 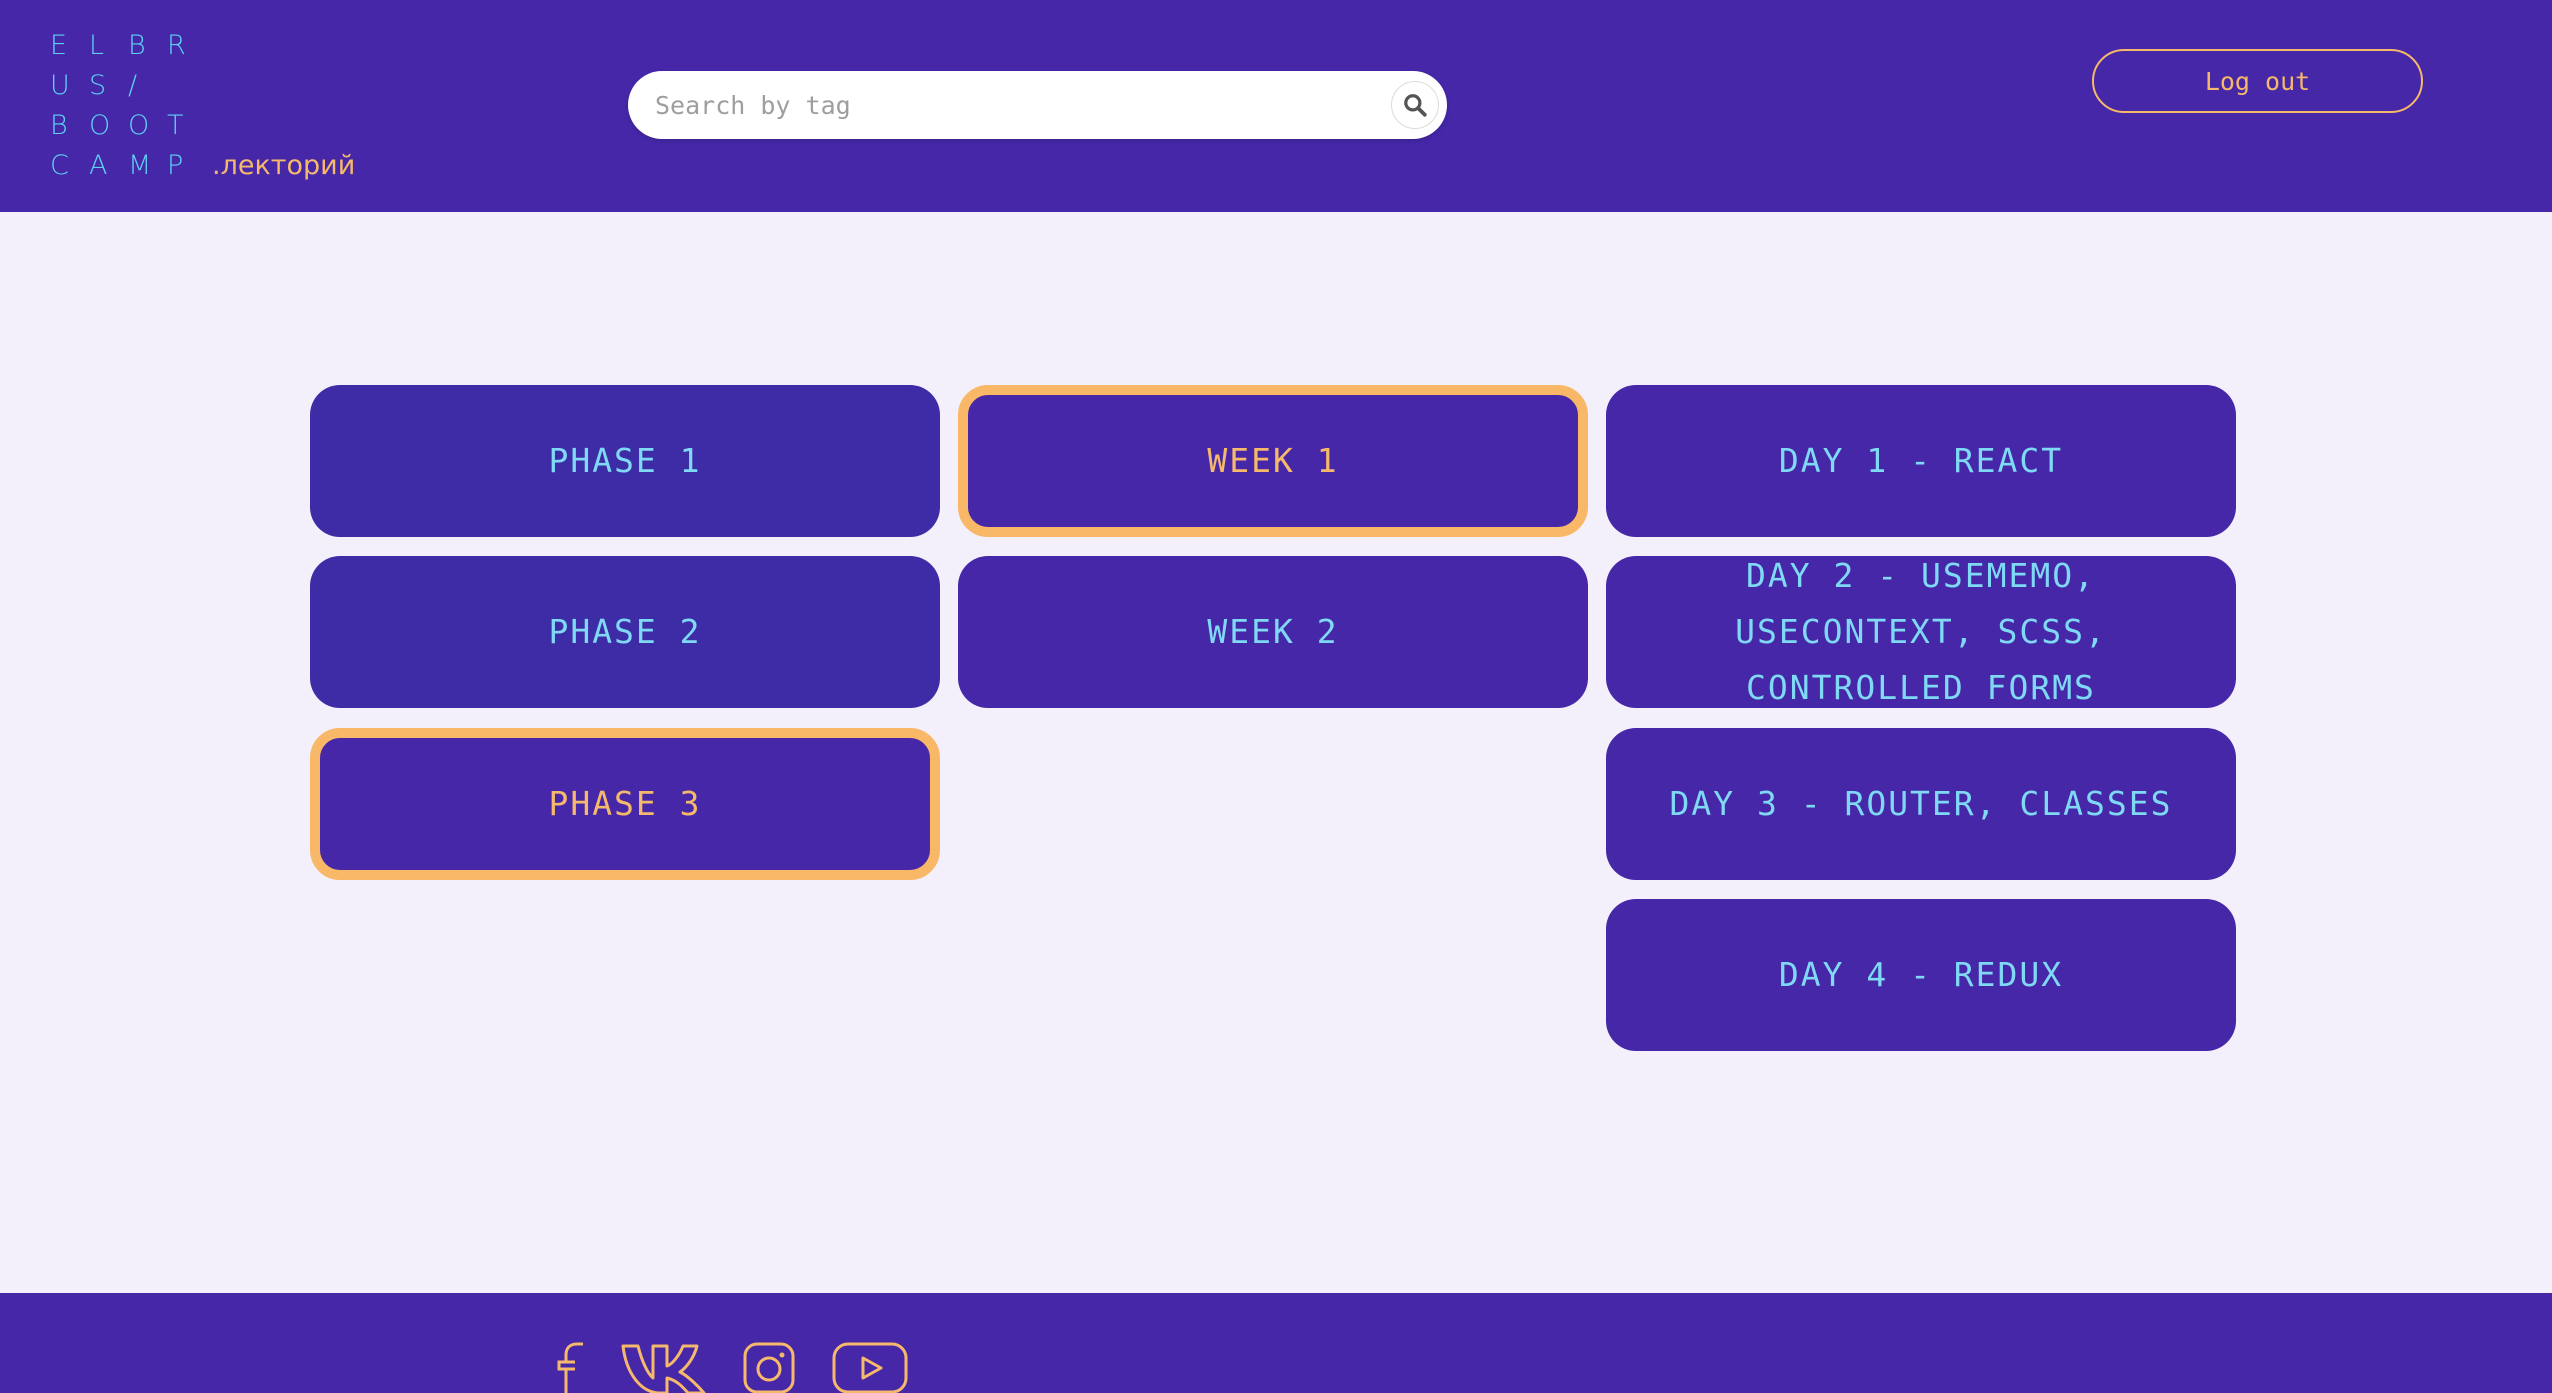 What do you see at coordinates (1921, 975) in the screenshot?
I see `day-card-4: DAY 4 - REDUX` at bounding box center [1921, 975].